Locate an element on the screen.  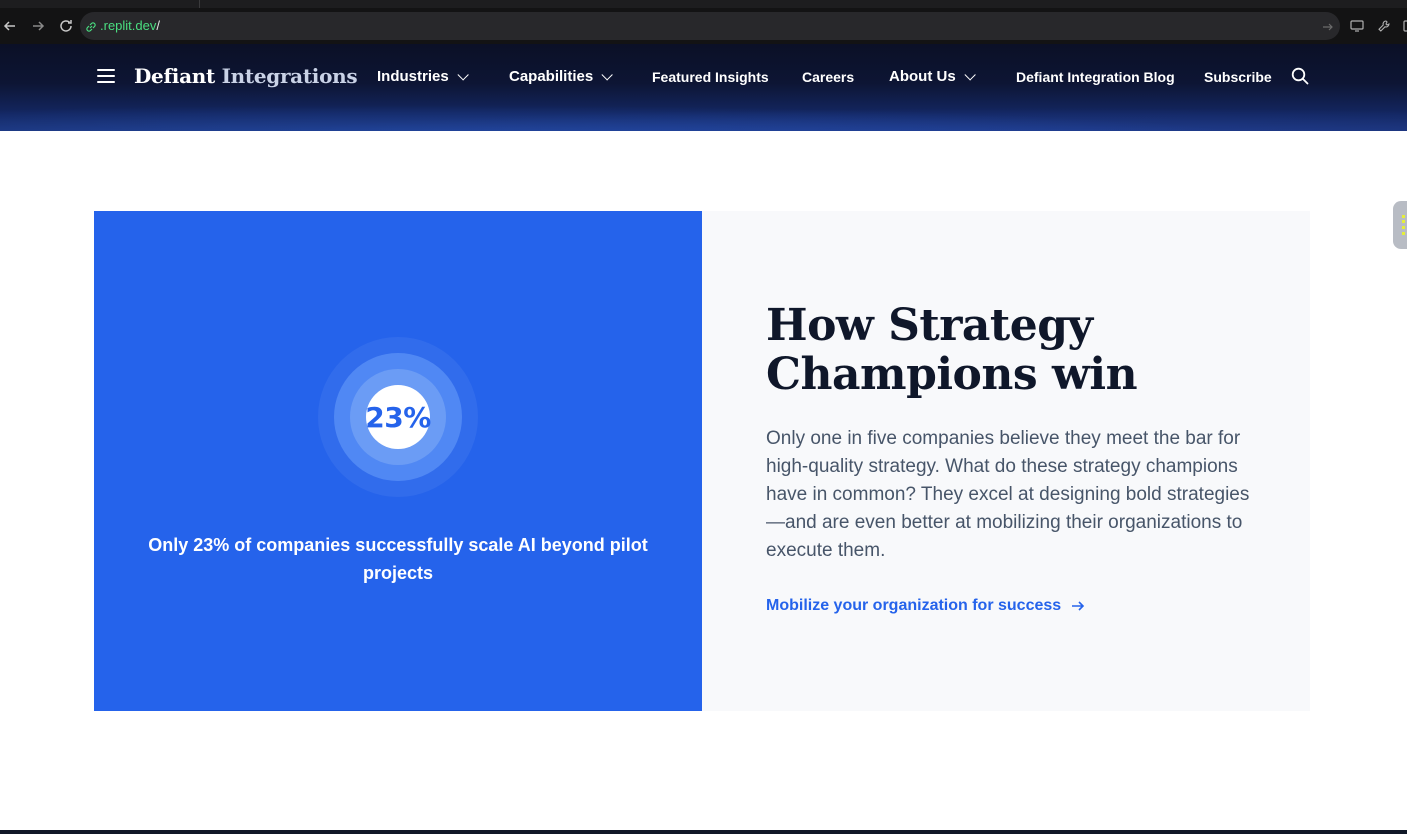
nav-capabilities: Capabilities is located at coordinates (561, 76).